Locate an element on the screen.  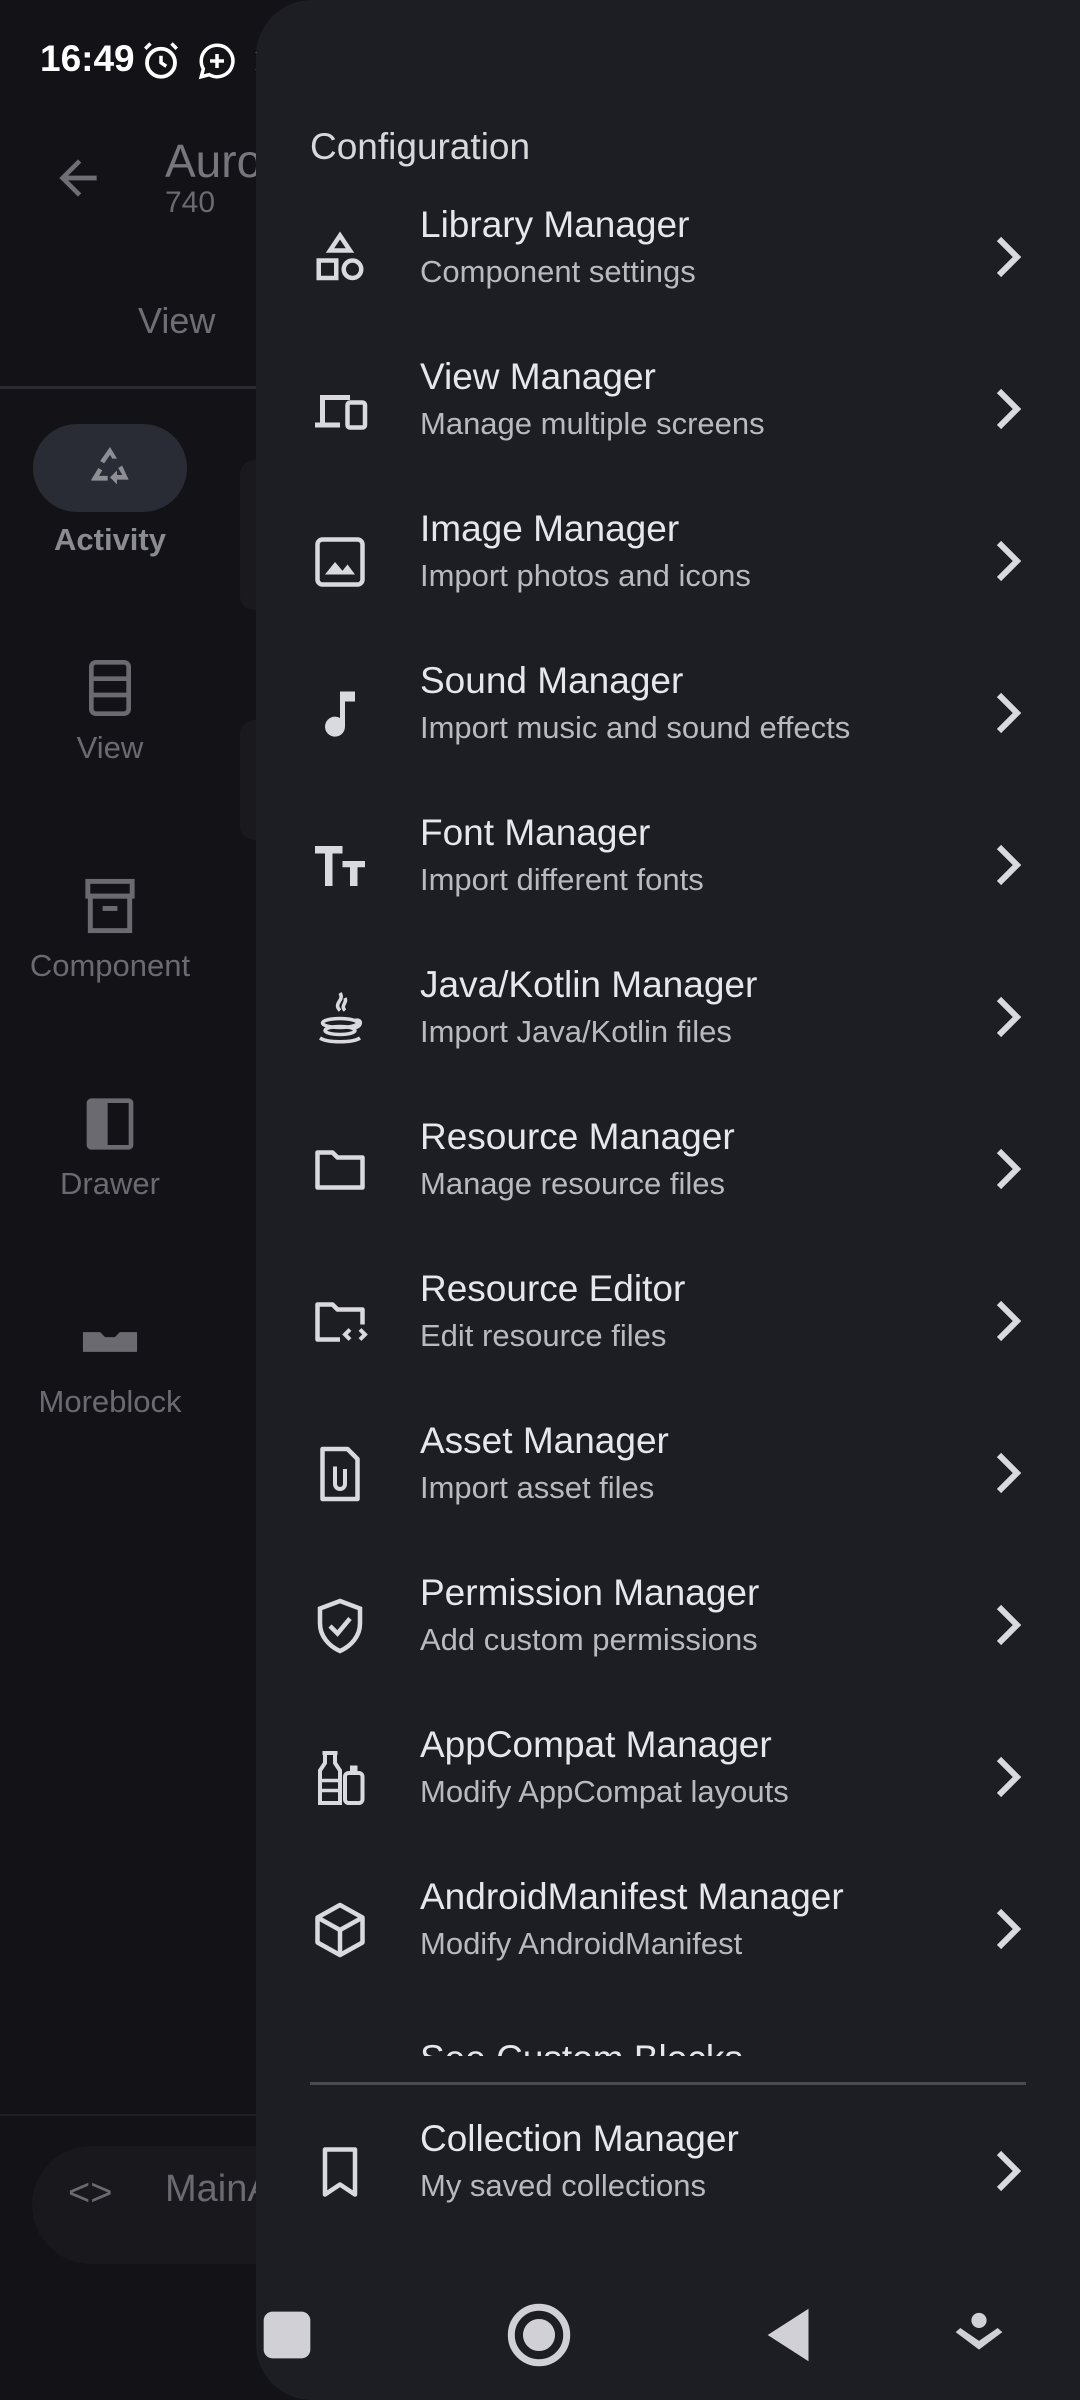
folder-code-icon is located at coordinates (341, 1322).